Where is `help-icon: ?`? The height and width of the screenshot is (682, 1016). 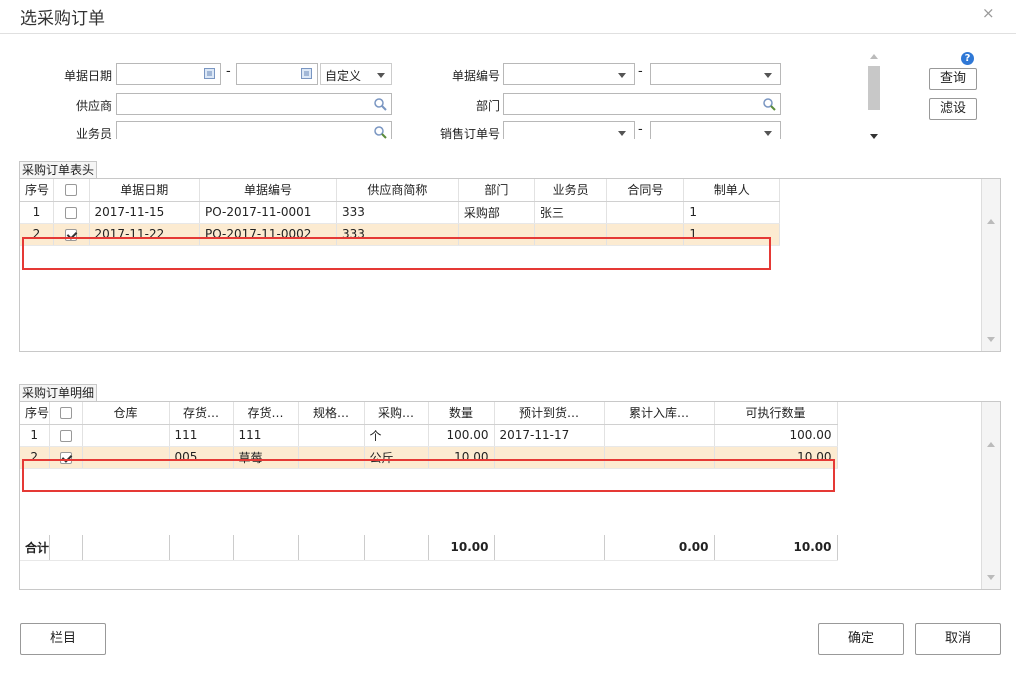
help-icon: ? is located at coordinates (967, 58).